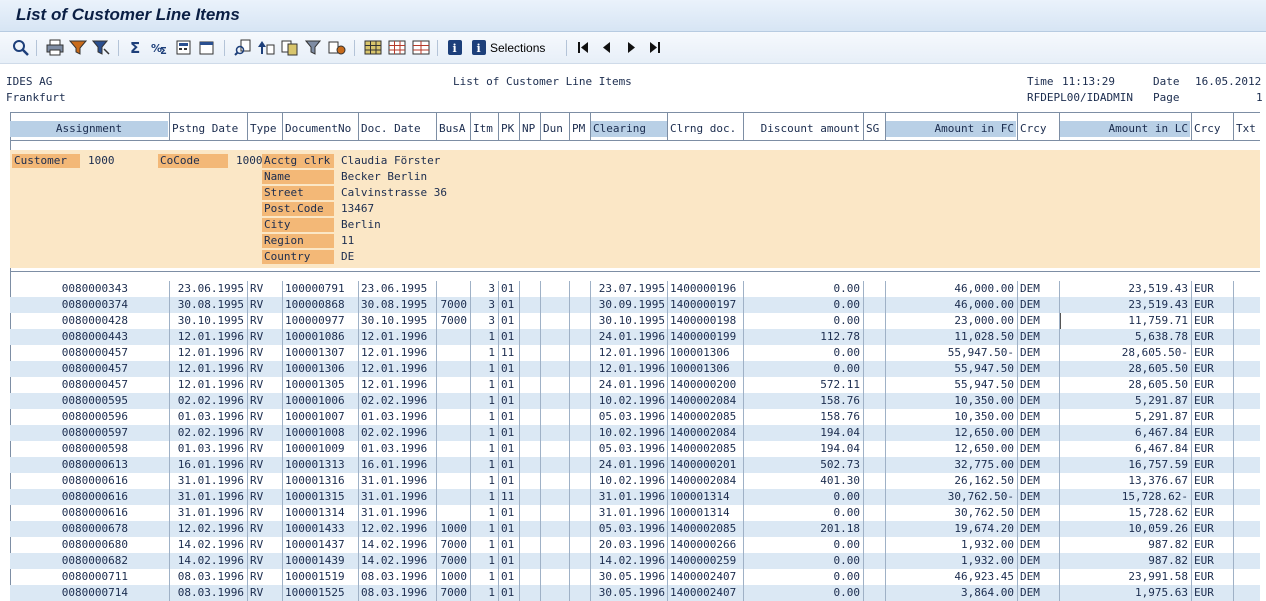 The image size is (1266, 601). What do you see at coordinates (397, 449) in the screenshot?
I see `cell-ddate: 01.03.1996` at bounding box center [397, 449].